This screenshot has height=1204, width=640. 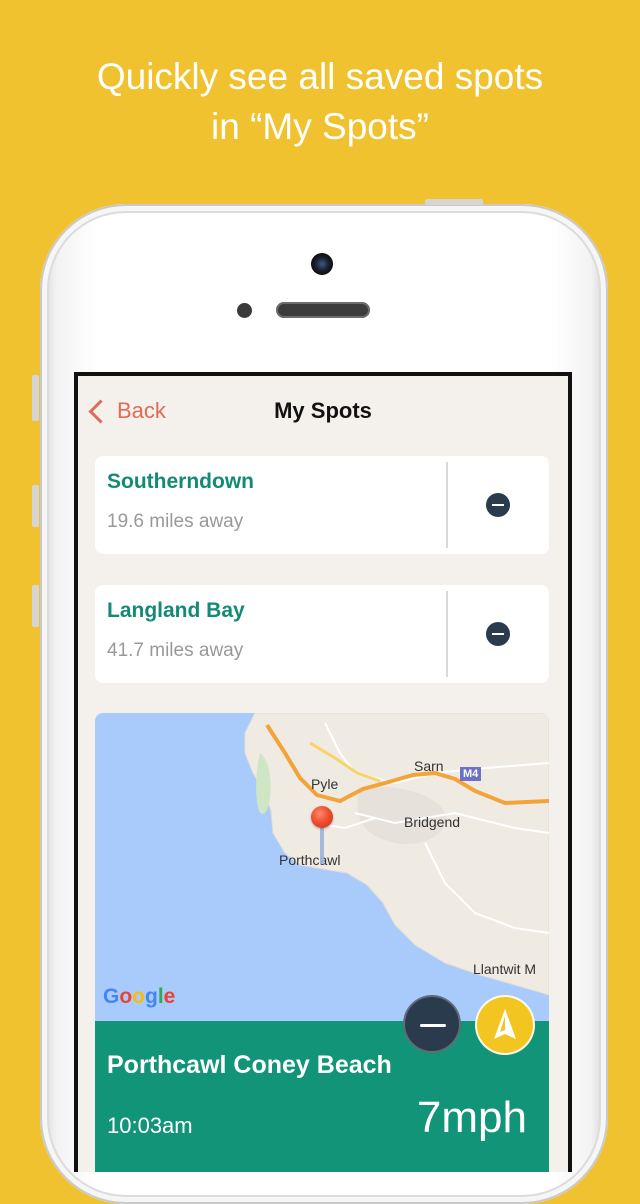 What do you see at coordinates (471, 774) in the screenshot?
I see `map-label-m4: M4` at bounding box center [471, 774].